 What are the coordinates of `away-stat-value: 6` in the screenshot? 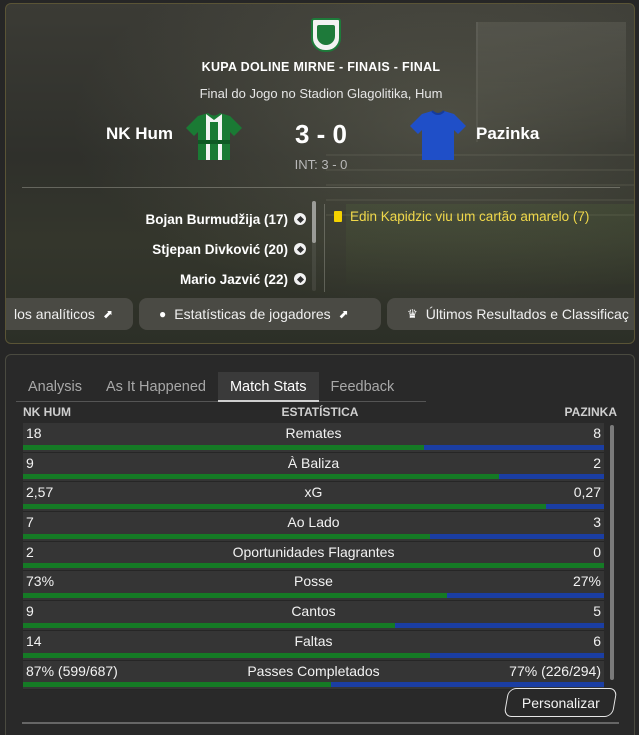 It's located at (597, 640).